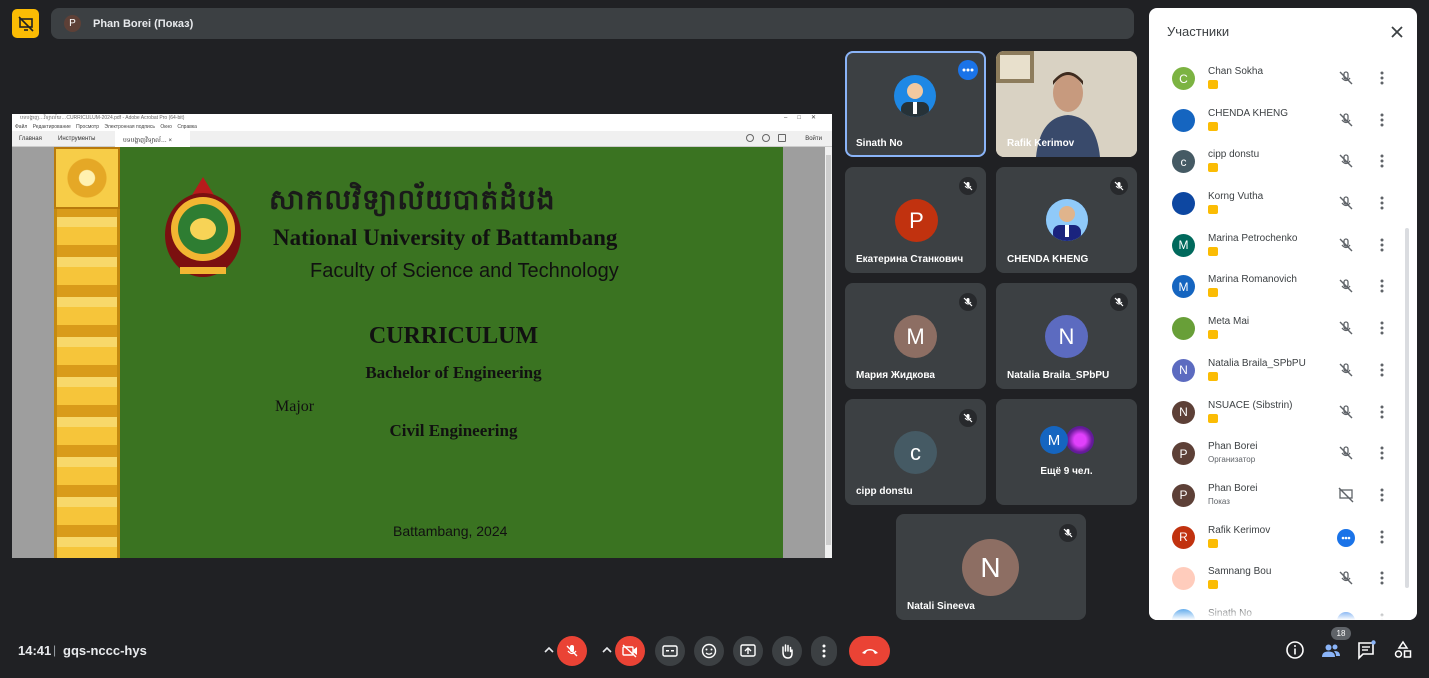 Image resolution: width=1429 pixels, height=678 pixels. Describe the element at coordinates (748, 651) in the screenshot. I see `present-screen-button` at that location.